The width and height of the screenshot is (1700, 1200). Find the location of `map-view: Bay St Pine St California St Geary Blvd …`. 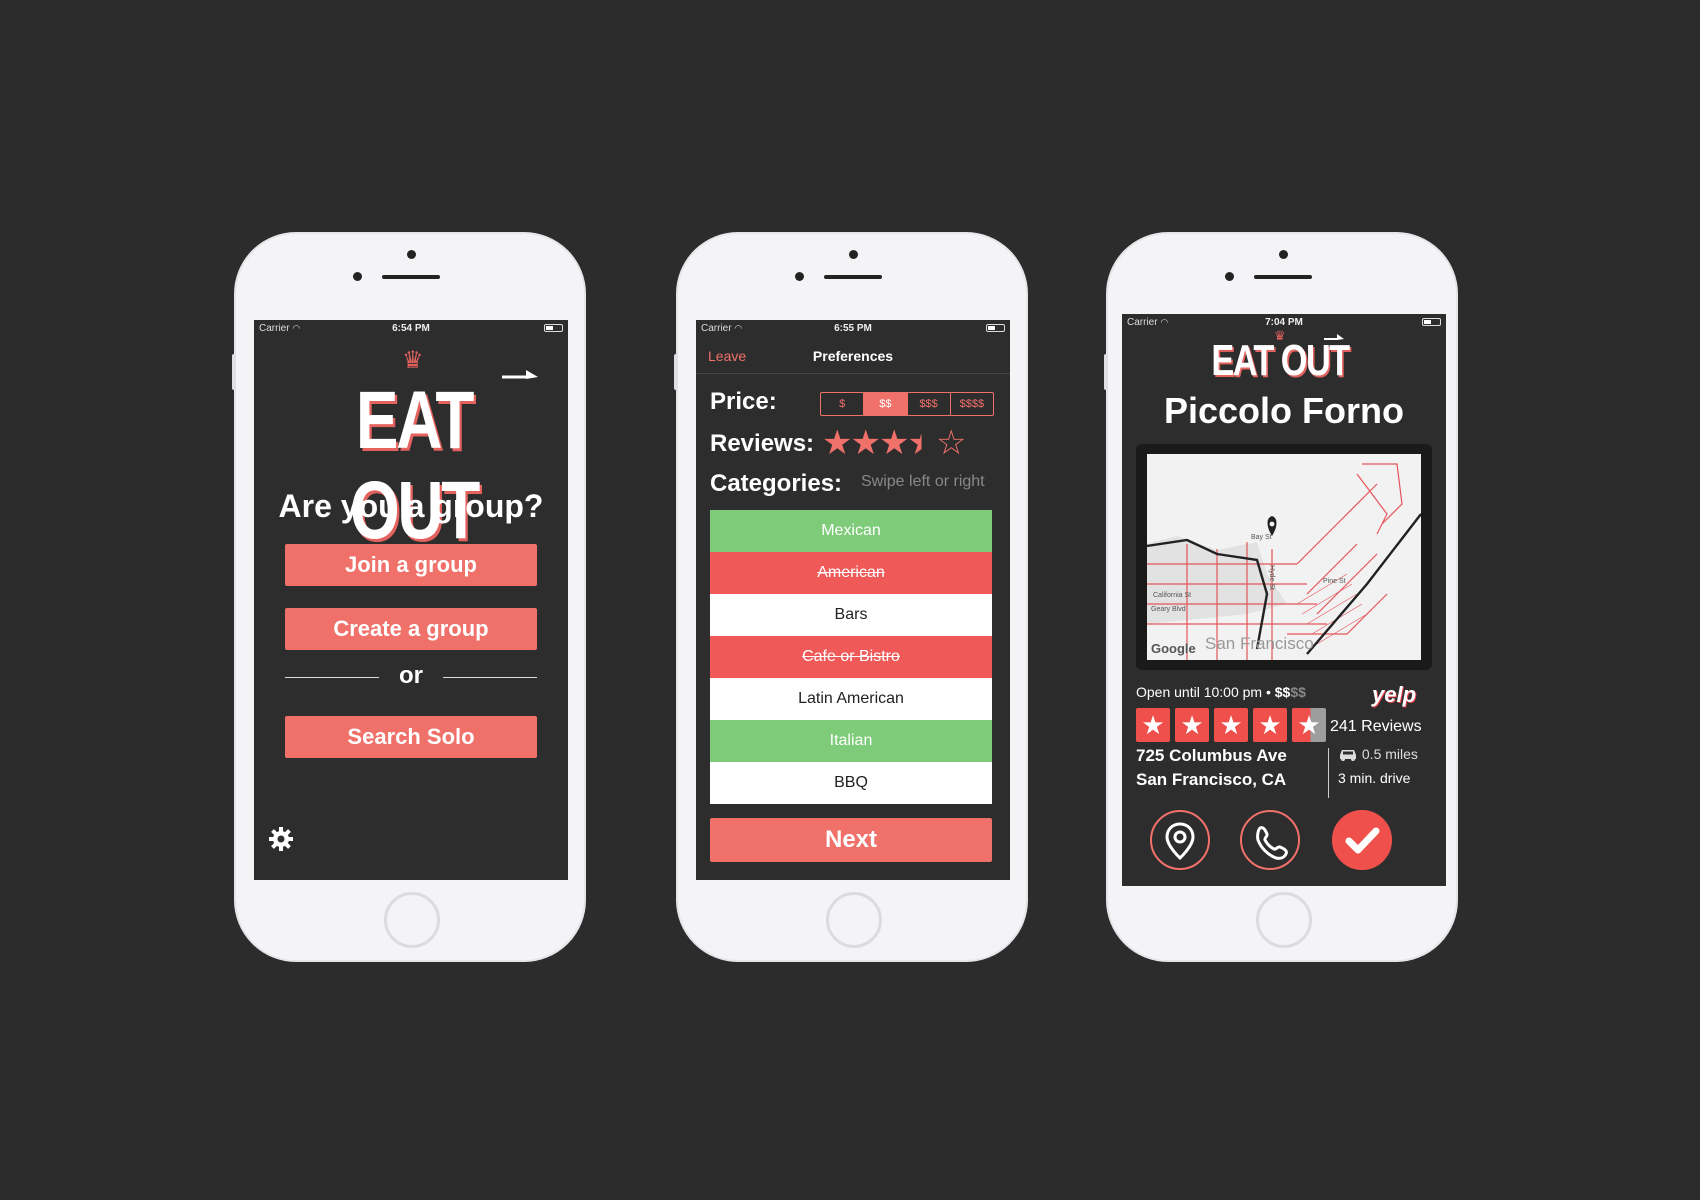

map-view: Bay St Pine St California St Geary Blvd … is located at coordinates (1284, 557).